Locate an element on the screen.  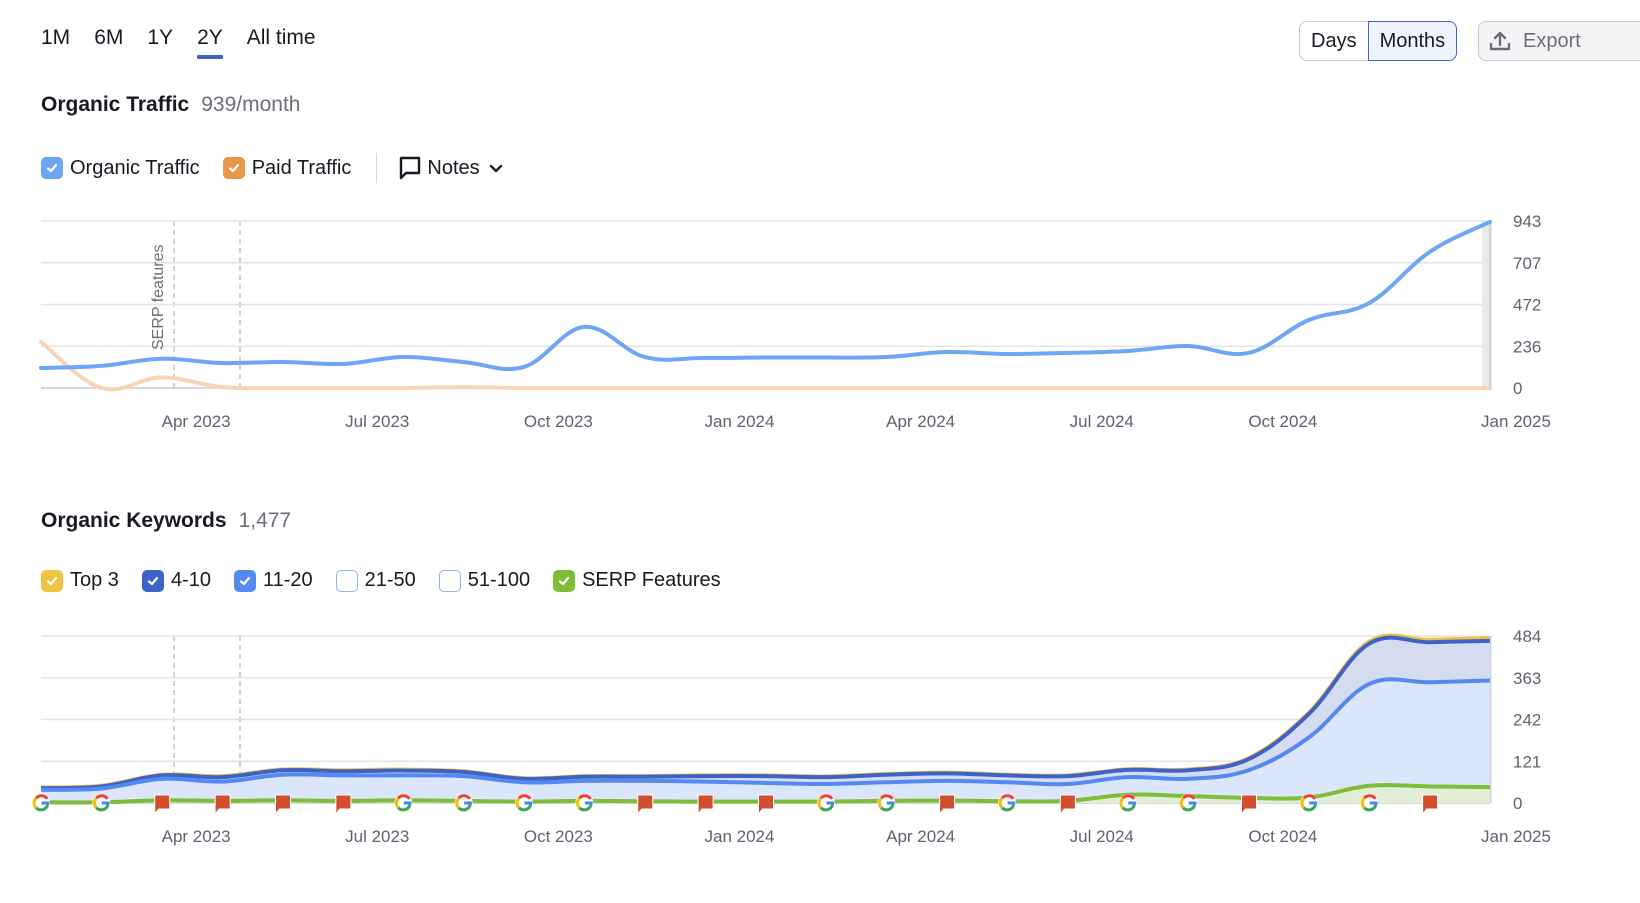
legend-label: 51-100 is located at coordinates (499, 580).